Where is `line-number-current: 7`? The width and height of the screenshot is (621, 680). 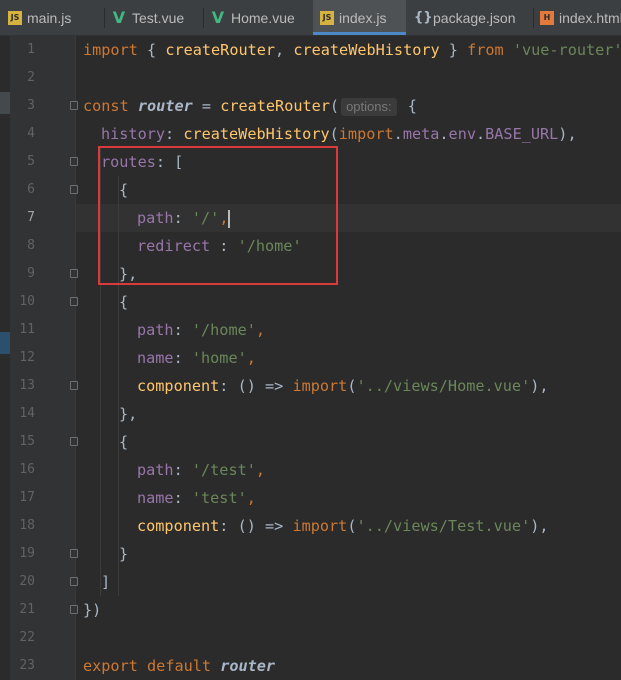 line-number-current: 7 is located at coordinates (31, 217).